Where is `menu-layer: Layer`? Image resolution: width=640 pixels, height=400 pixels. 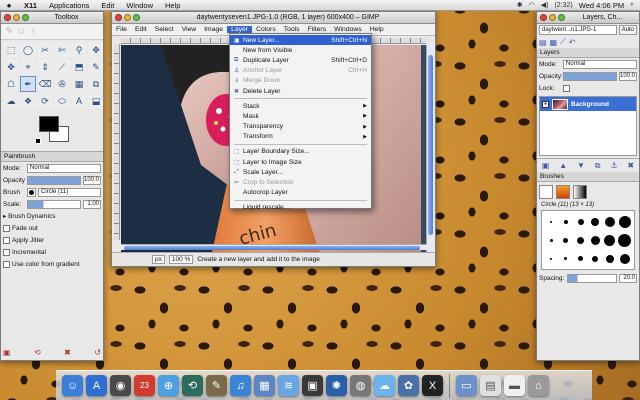 menu-layer: Layer is located at coordinates (240, 29).